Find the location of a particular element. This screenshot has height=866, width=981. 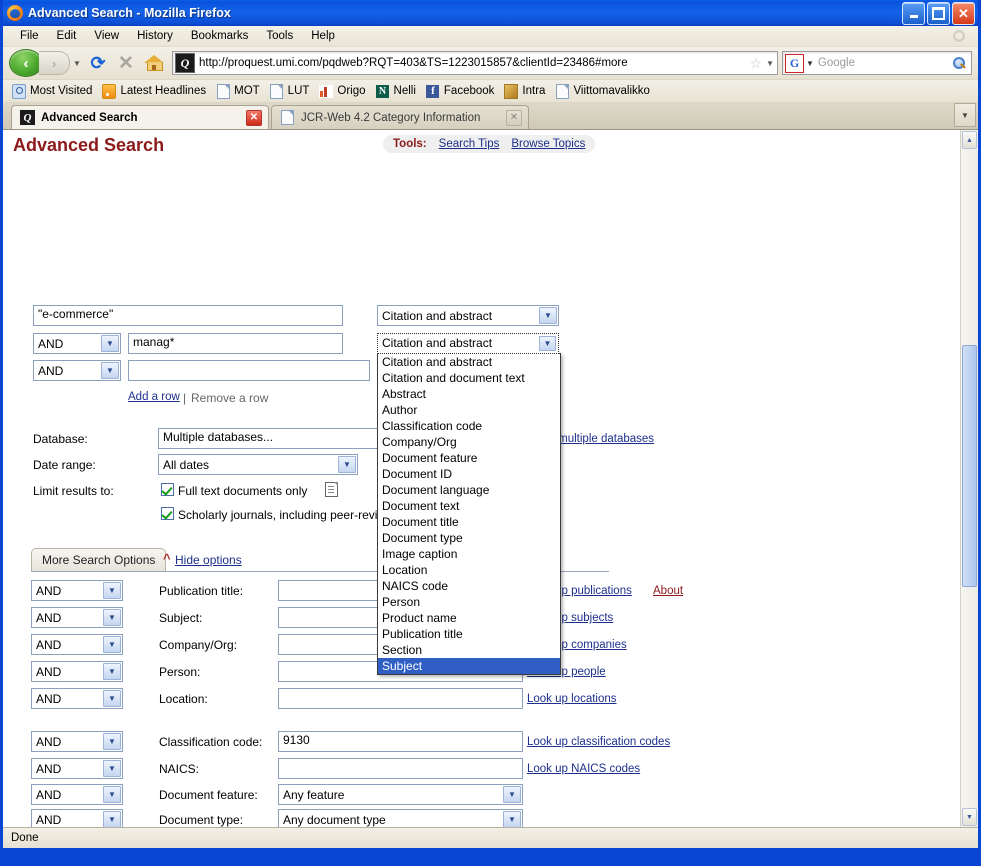

scrollbar-track is located at coordinates (969, 478).